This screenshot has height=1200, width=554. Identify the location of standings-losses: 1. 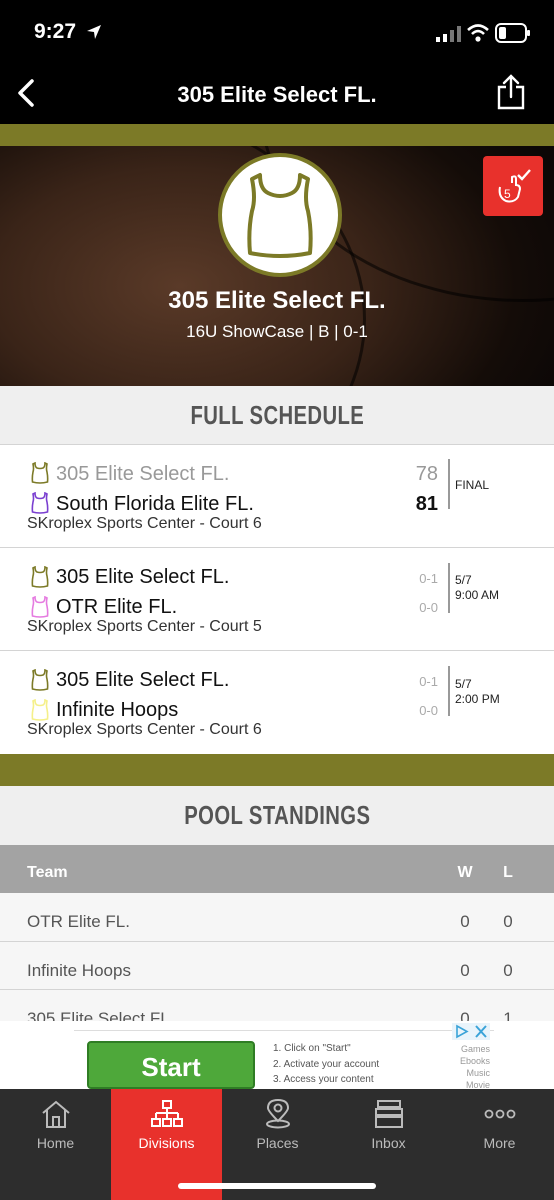
(508, 1015).